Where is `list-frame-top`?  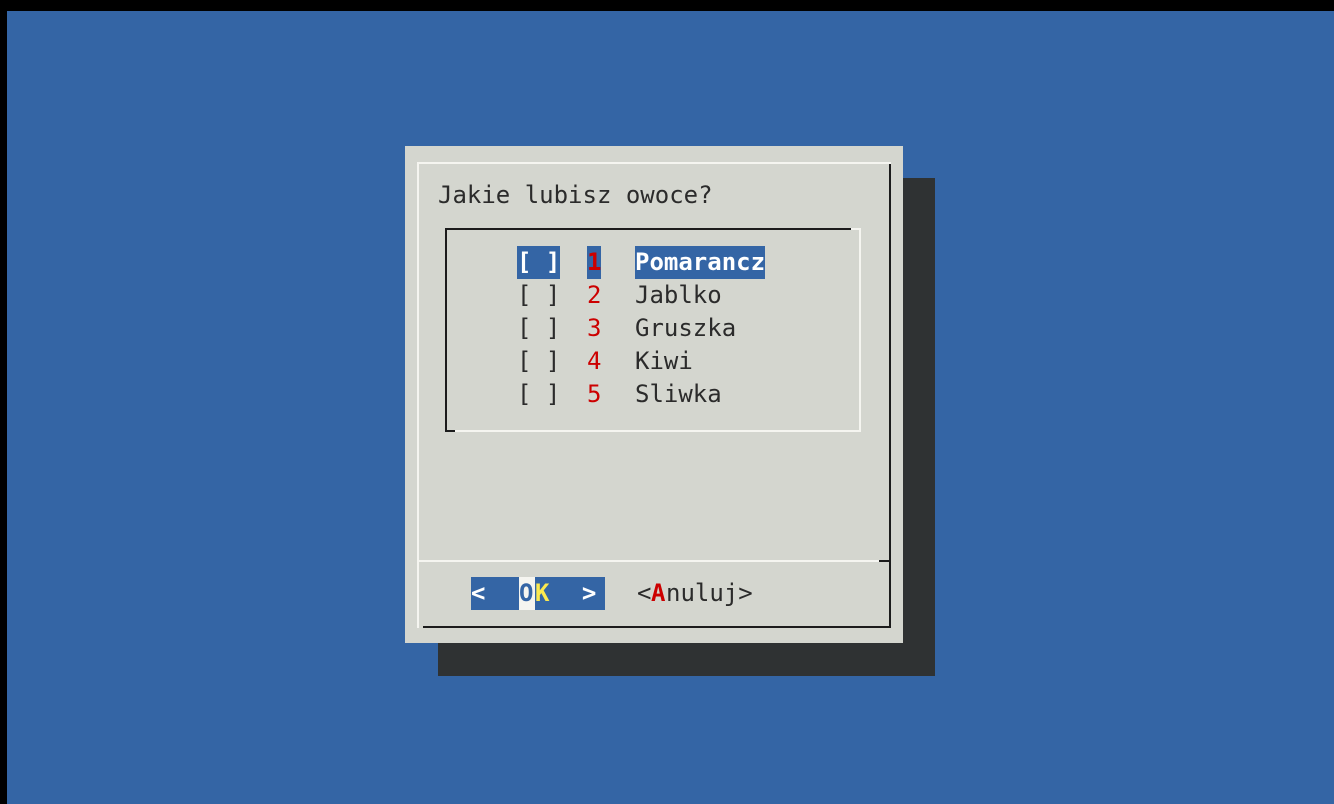 list-frame-top is located at coordinates (649, 229).